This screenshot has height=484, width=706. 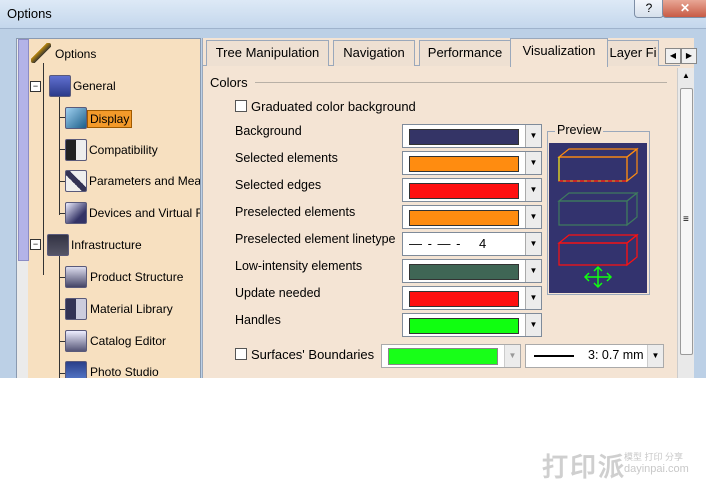 What do you see at coordinates (278, 293) in the screenshot?
I see `update-needed-label: Update needed` at bounding box center [278, 293].